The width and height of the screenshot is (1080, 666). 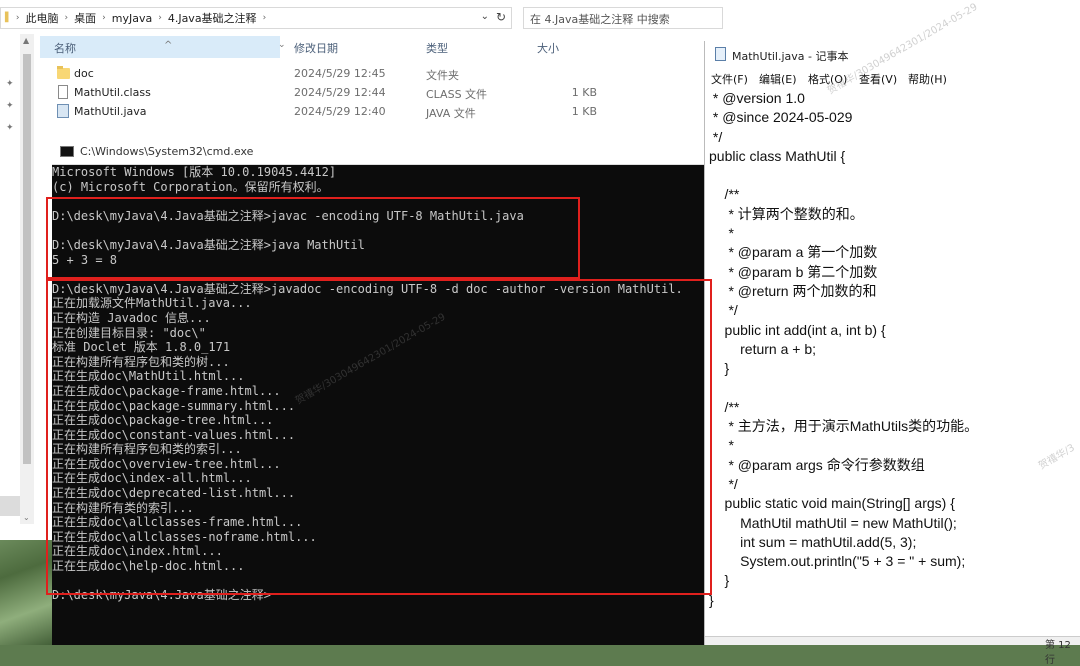 I want to click on notepad-title: MathUtil.java - 记事本, so click(x=790, y=56).